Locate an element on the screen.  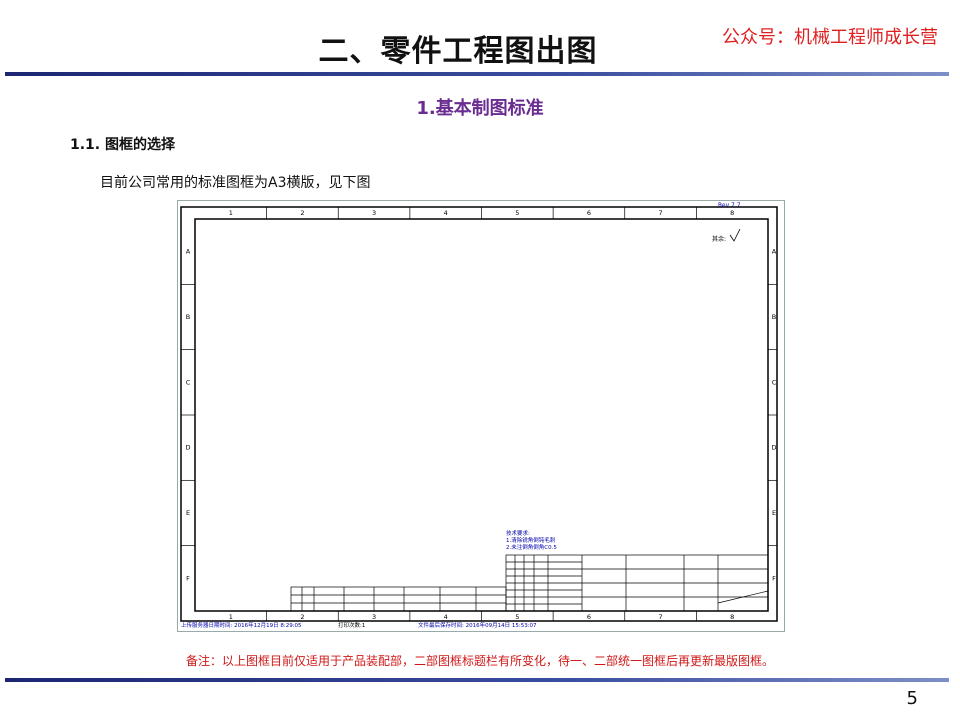
title-block is located at coordinates (637, 583).